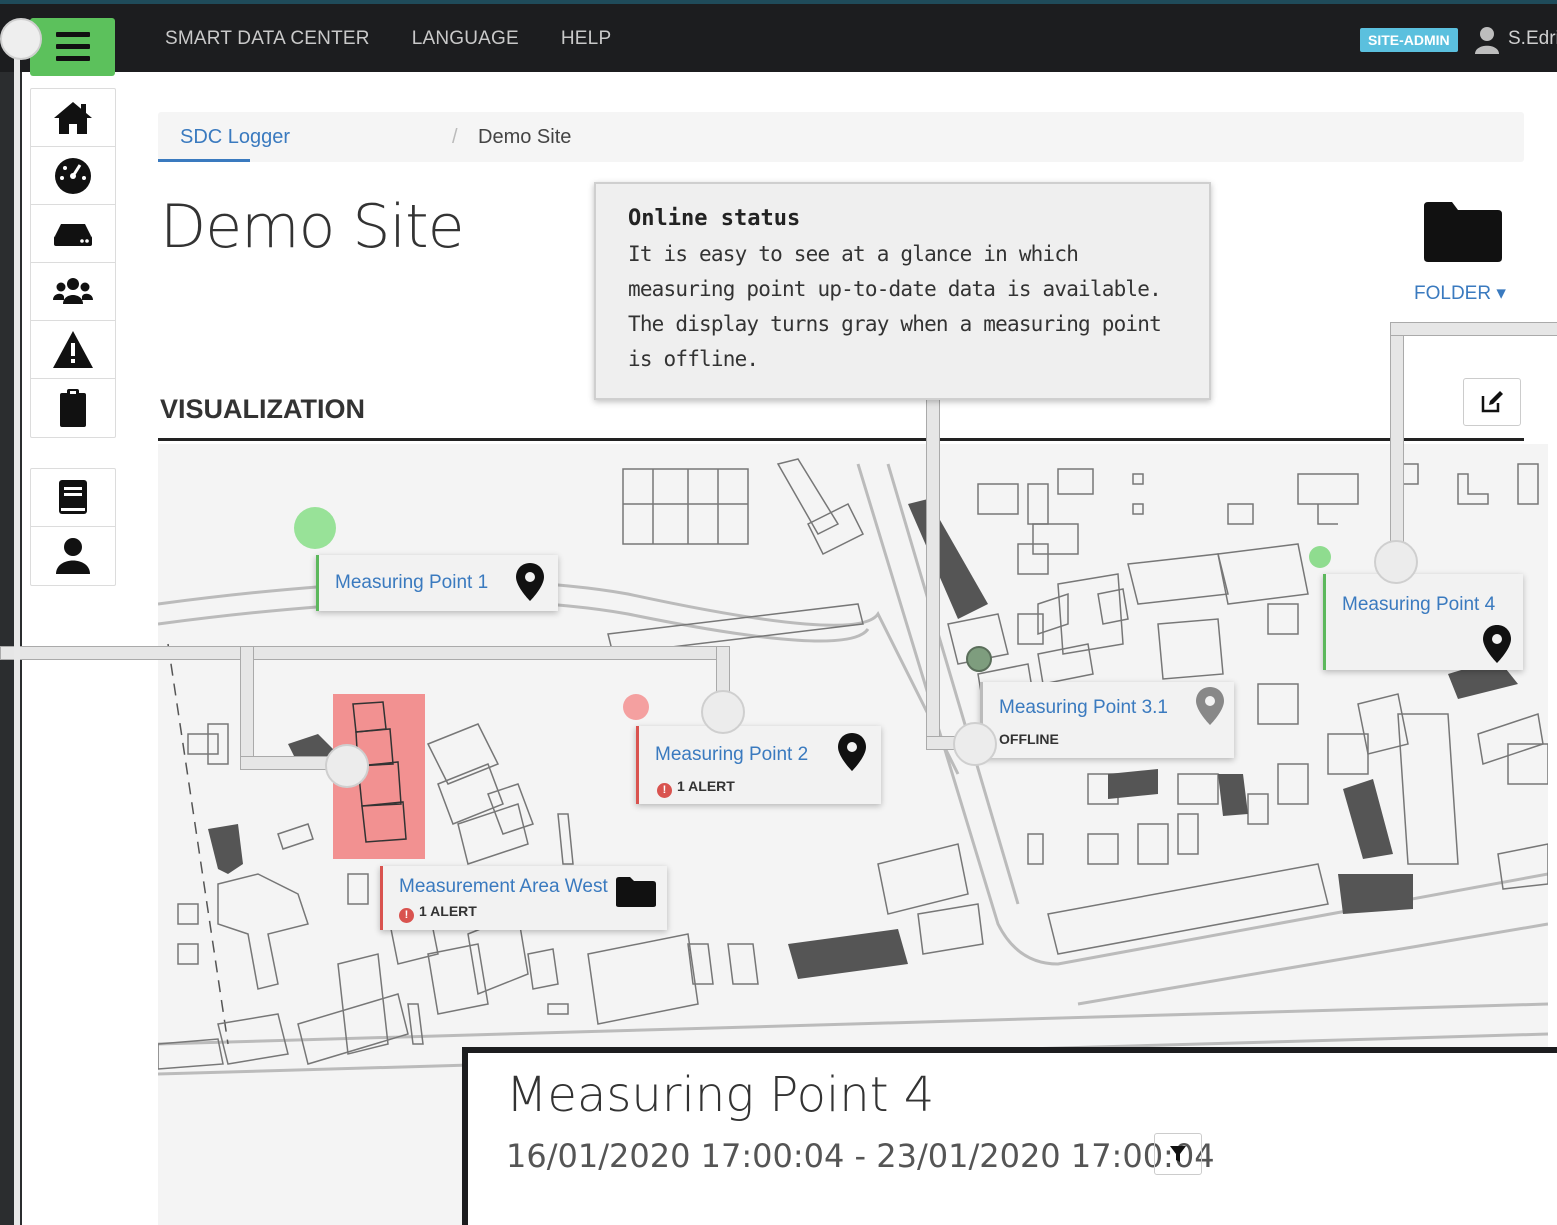 This screenshot has width=1557, height=1225. I want to click on sidebar-item-dashboard, so click(73, 176).